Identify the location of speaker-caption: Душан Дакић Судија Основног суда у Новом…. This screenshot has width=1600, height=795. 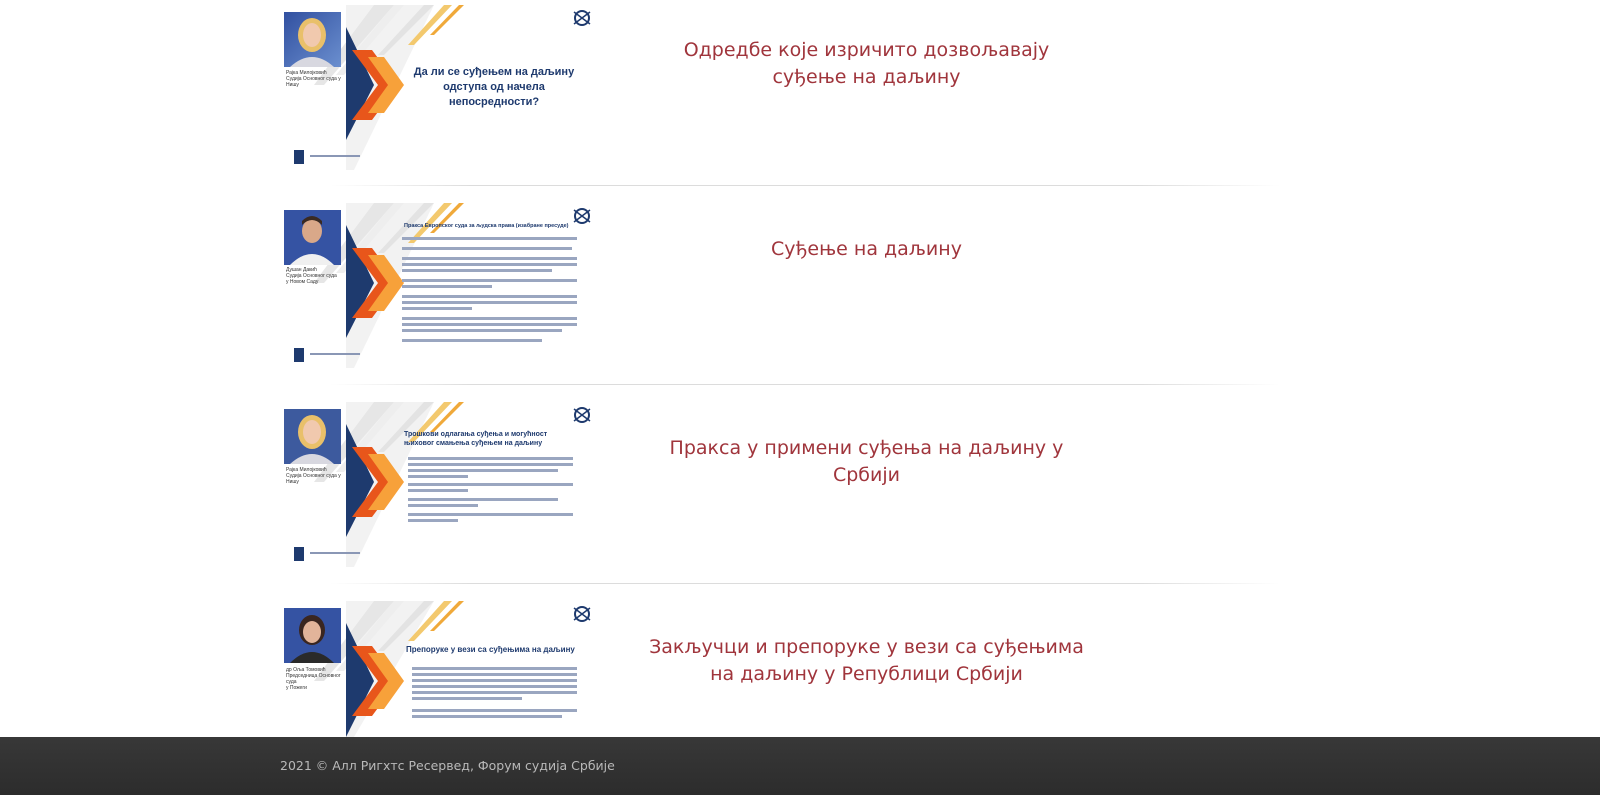
(311, 276).